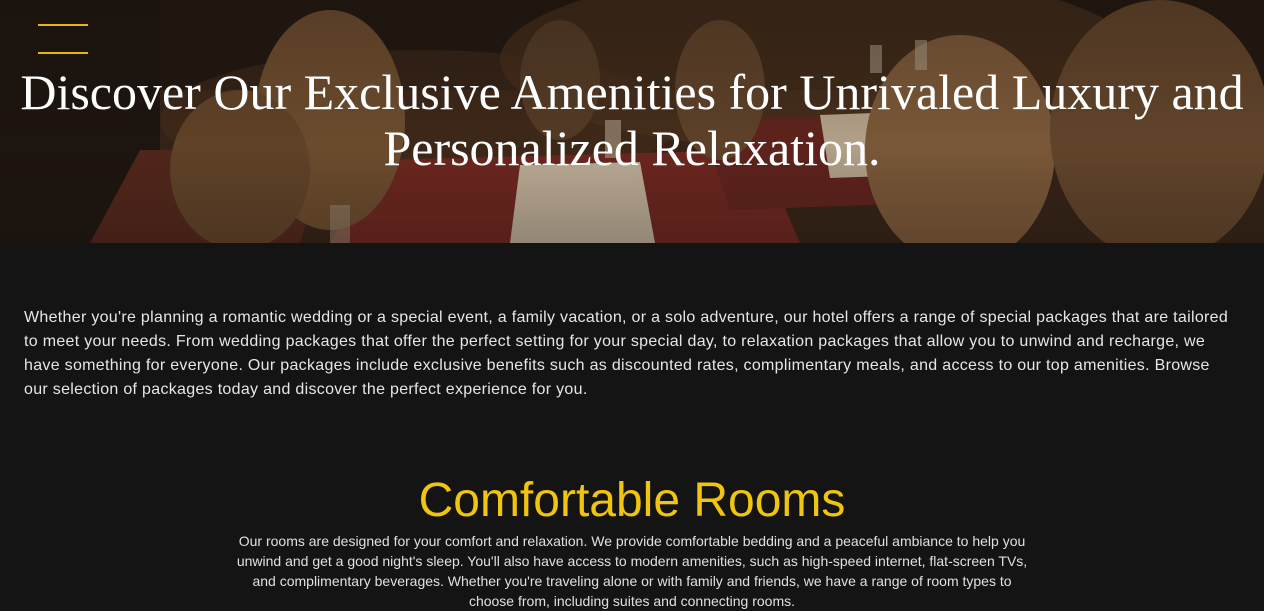  I want to click on rooms-heading: Comfortable Rooms, so click(632, 500).